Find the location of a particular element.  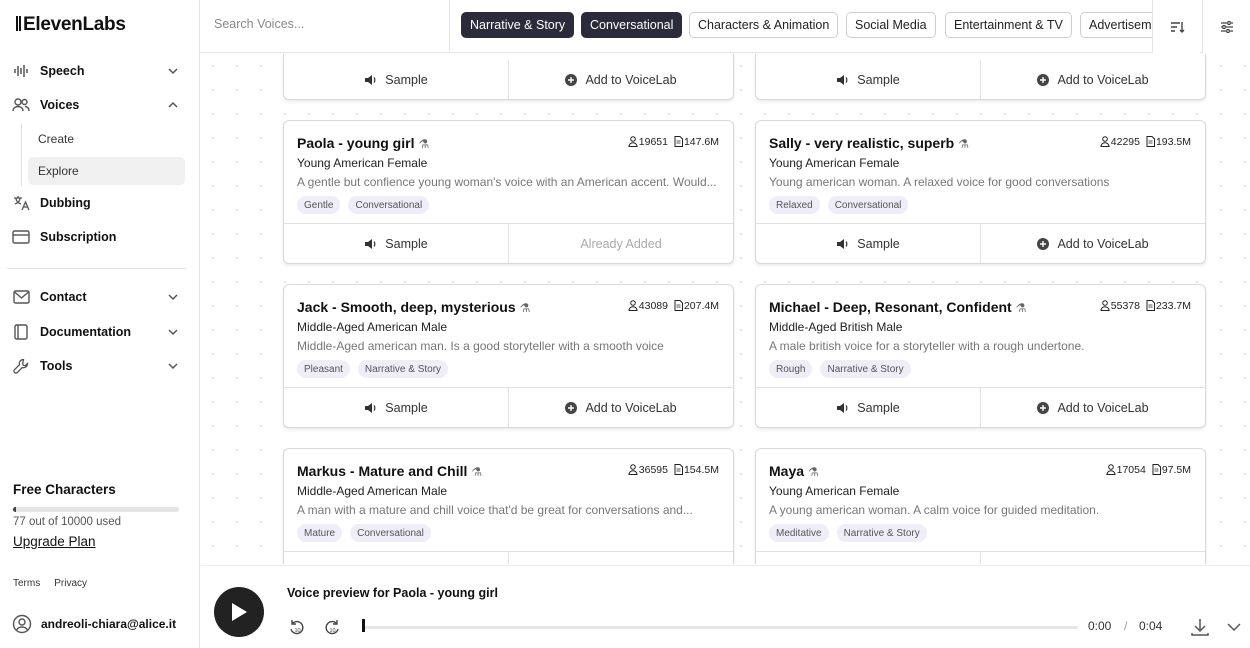

seek-bar is located at coordinates (720, 627).